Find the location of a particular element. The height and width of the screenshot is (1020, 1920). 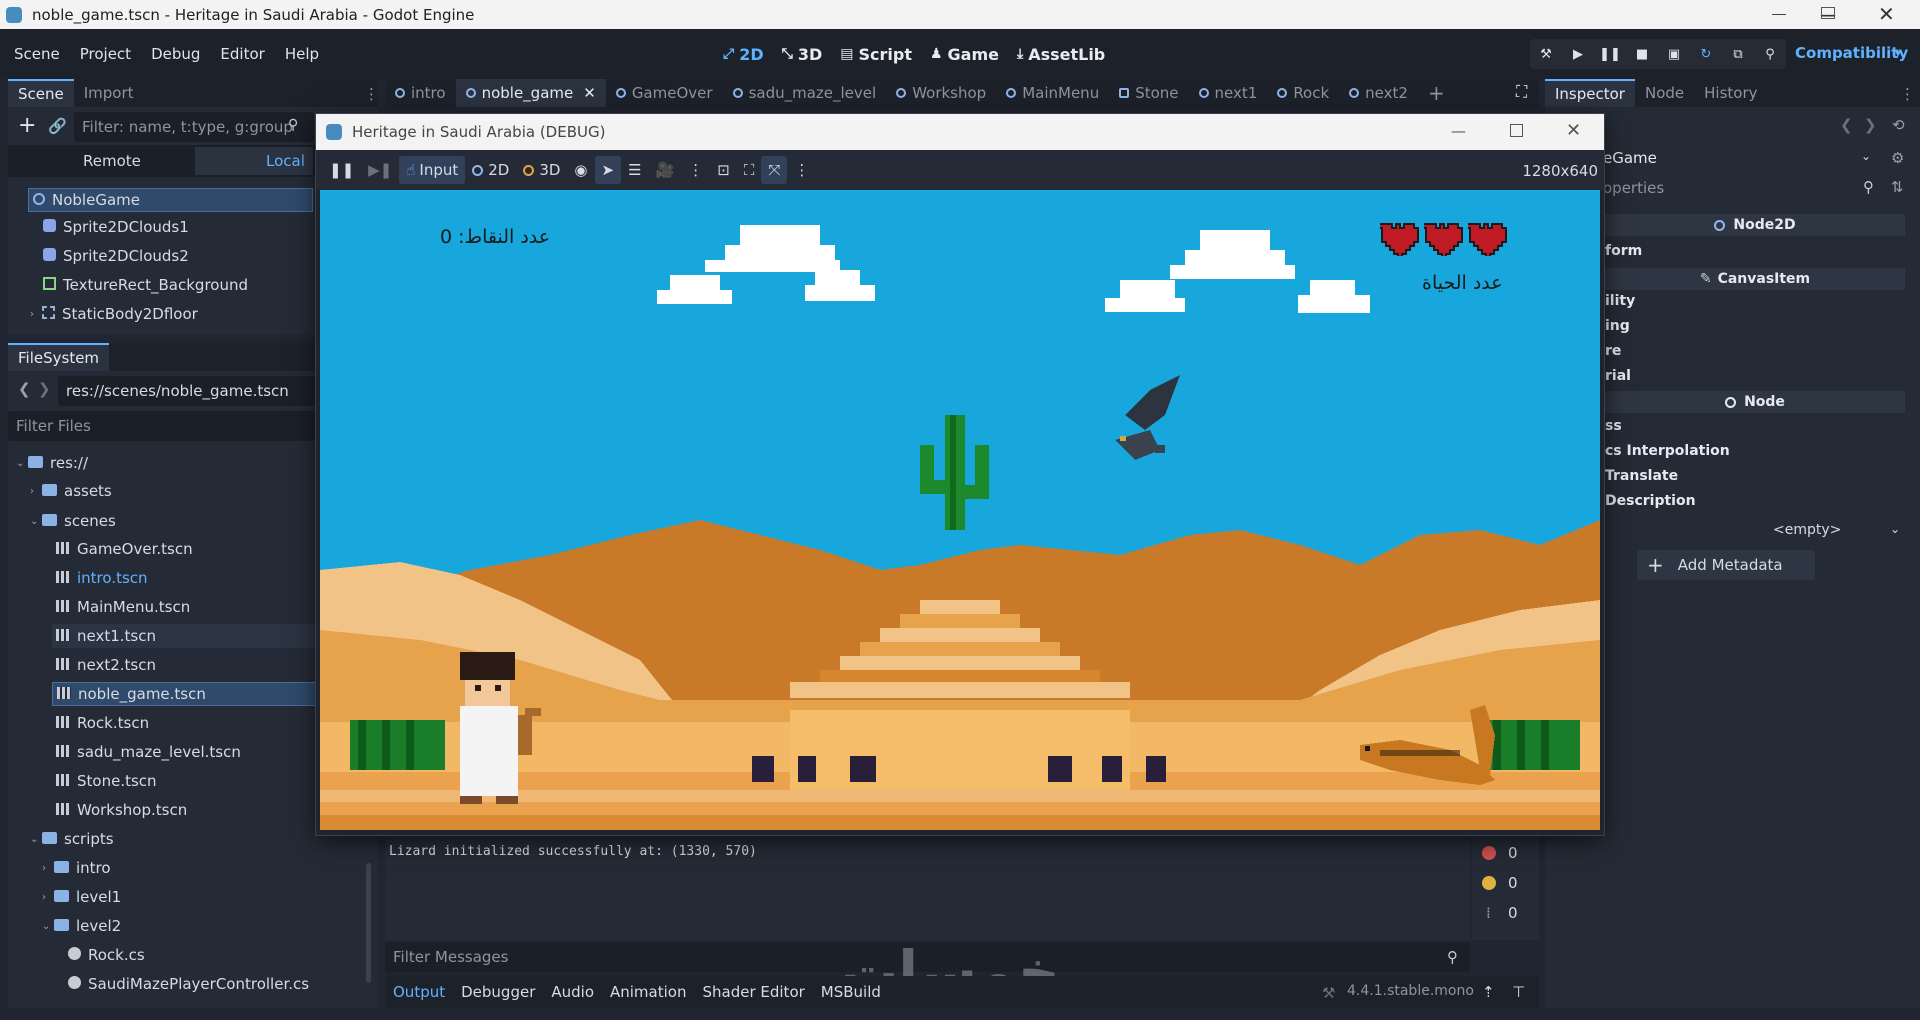

scene-tab-sadu-maze-level: sadu_maze_level is located at coordinates (805, 93).